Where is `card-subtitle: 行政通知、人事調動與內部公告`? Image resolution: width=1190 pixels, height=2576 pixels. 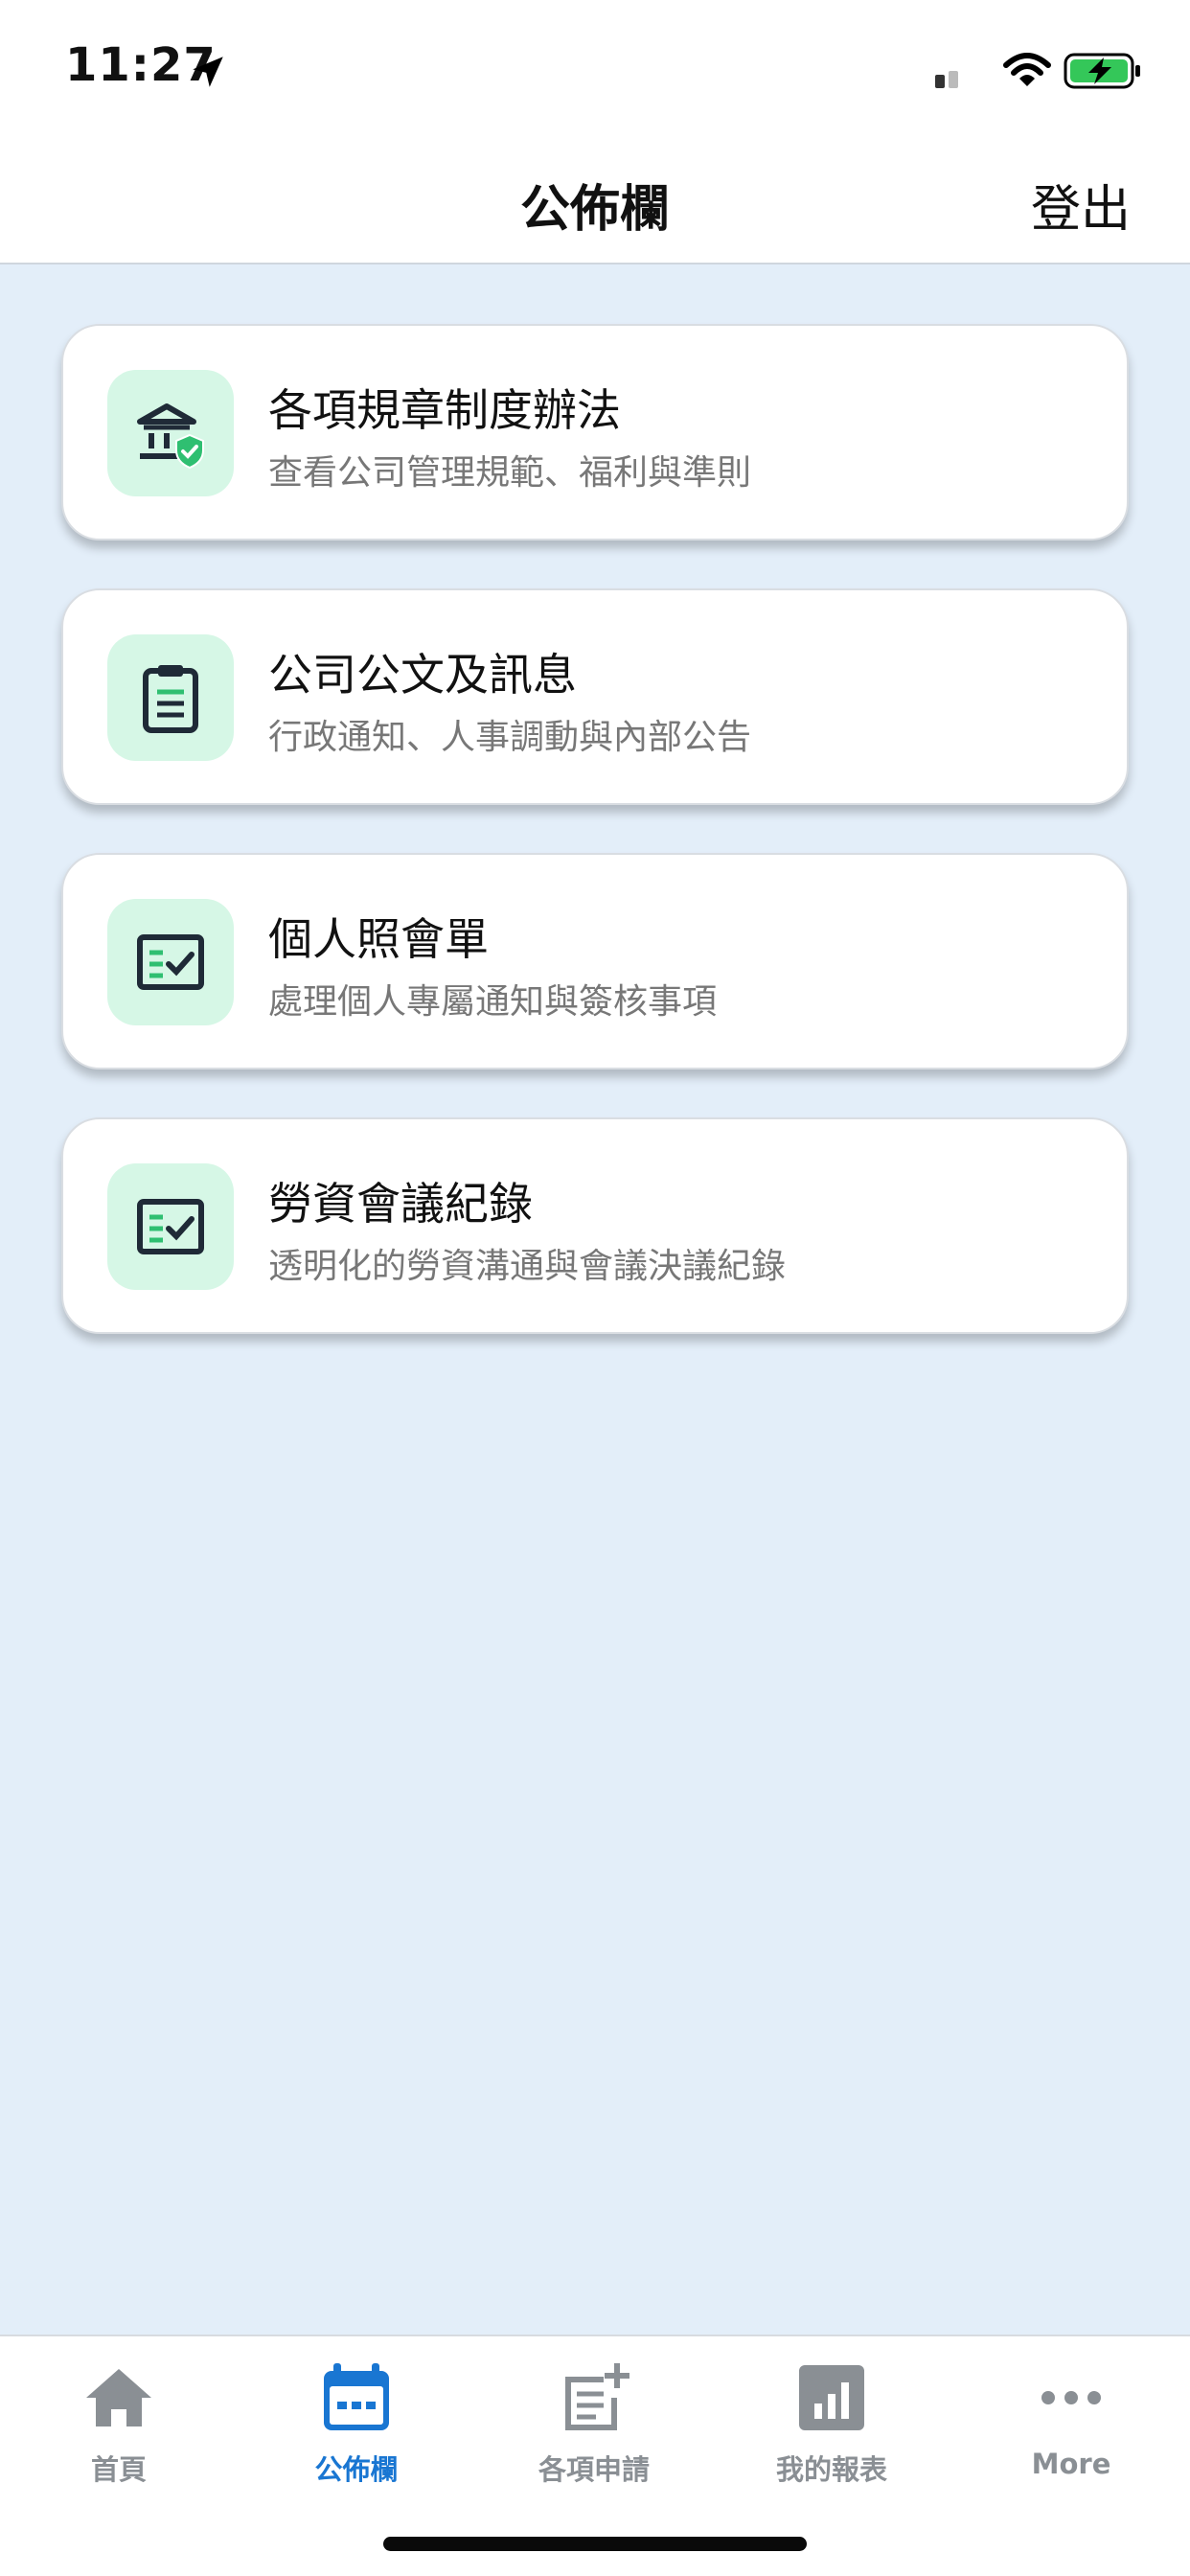 card-subtitle: 行政通知、人事調動與內部公告 is located at coordinates (510, 737).